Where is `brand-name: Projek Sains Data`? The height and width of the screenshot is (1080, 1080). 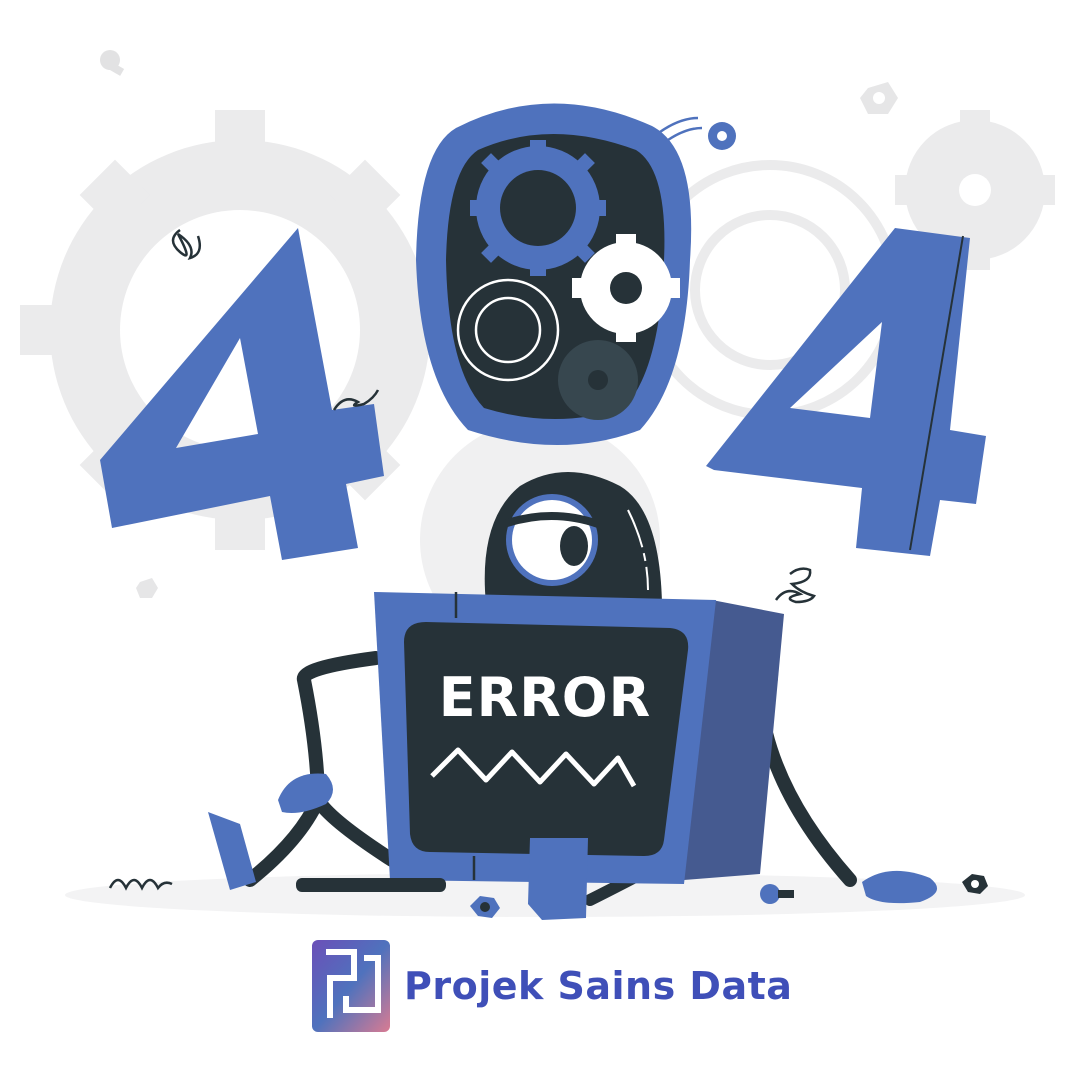
brand-name: Projek Sains Data is located at coordinates (598, 986).